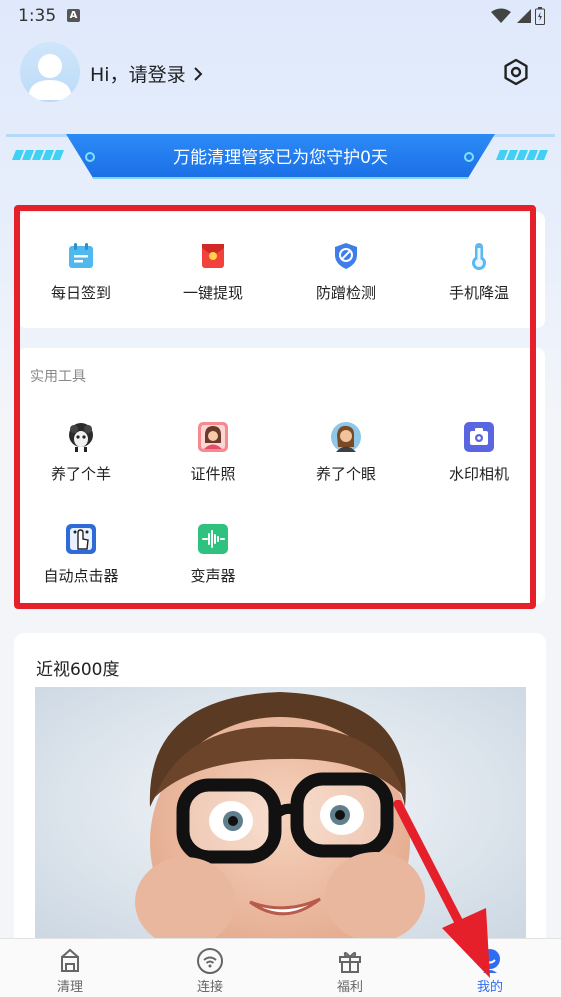 The height and width of the screenshot is (997, 561). I want to click on bottom-nav: 清理 连接 福利 我的, so click(280, 967).